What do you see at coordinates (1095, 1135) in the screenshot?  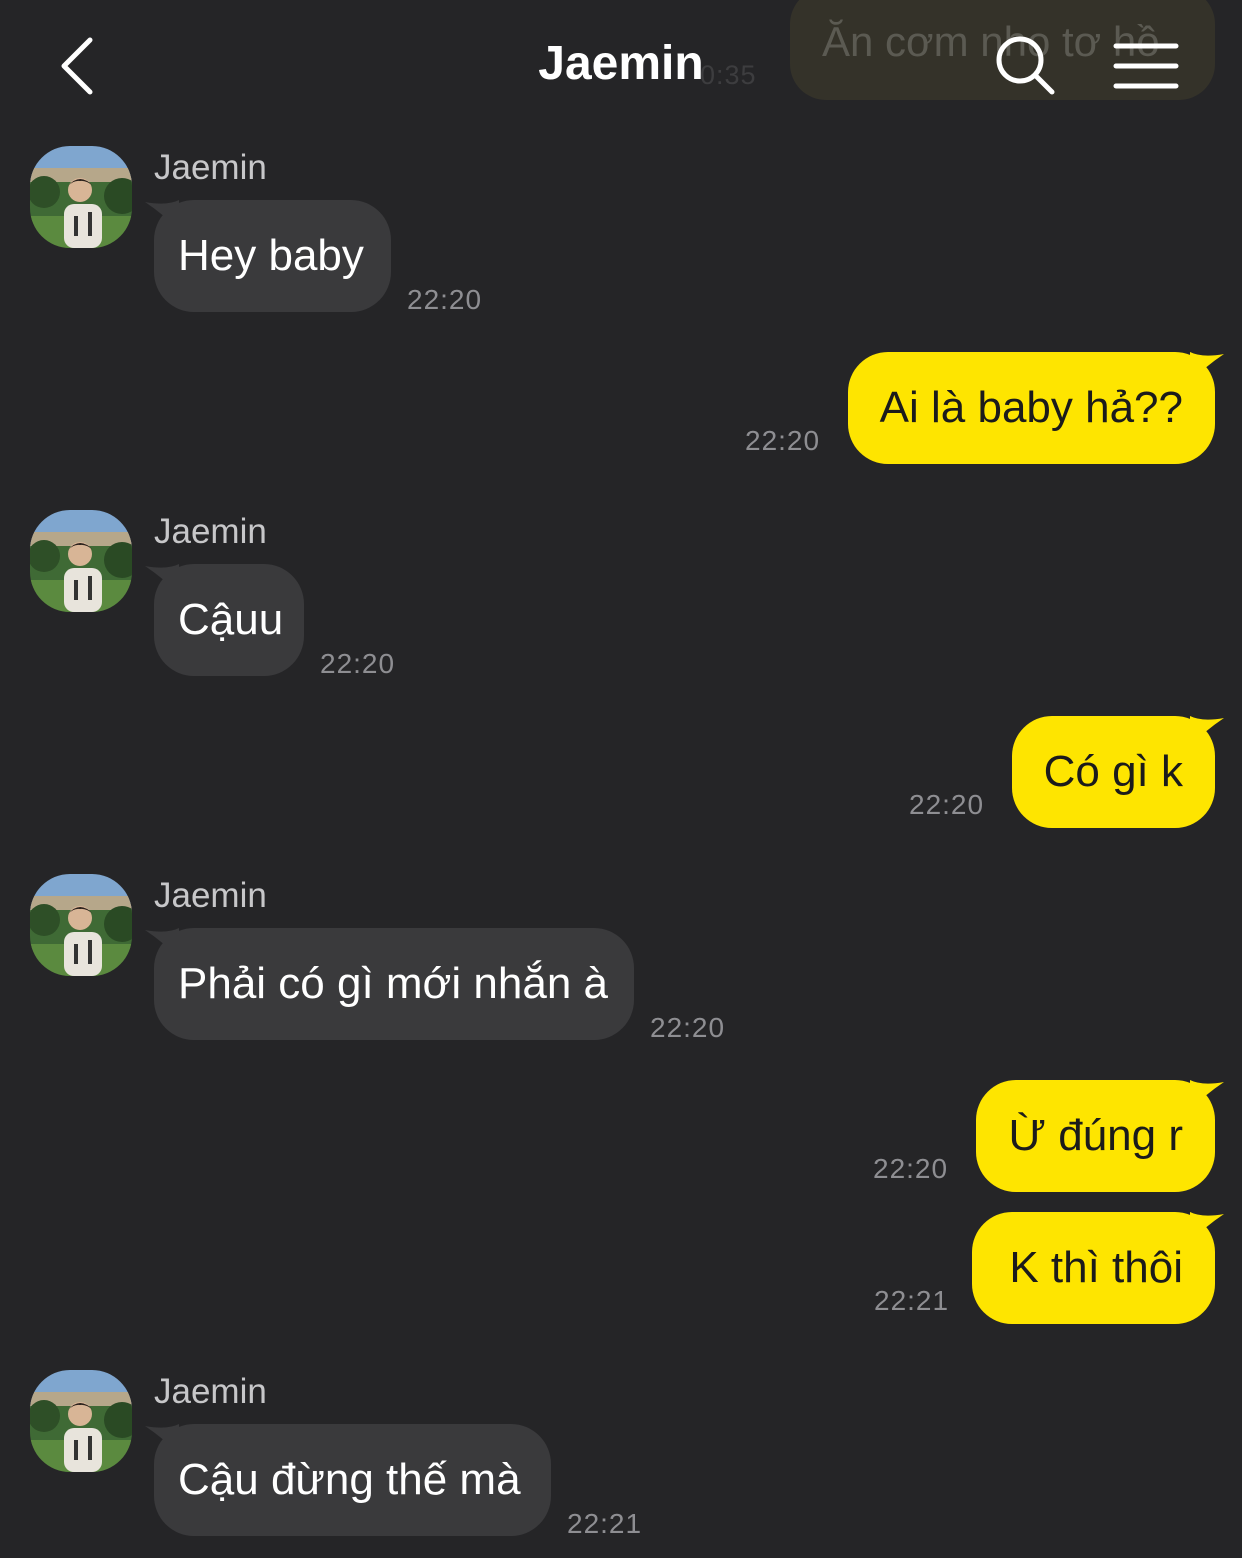 I see `message-text: Ừ đúng r` at bounding box center [1095, 1135].